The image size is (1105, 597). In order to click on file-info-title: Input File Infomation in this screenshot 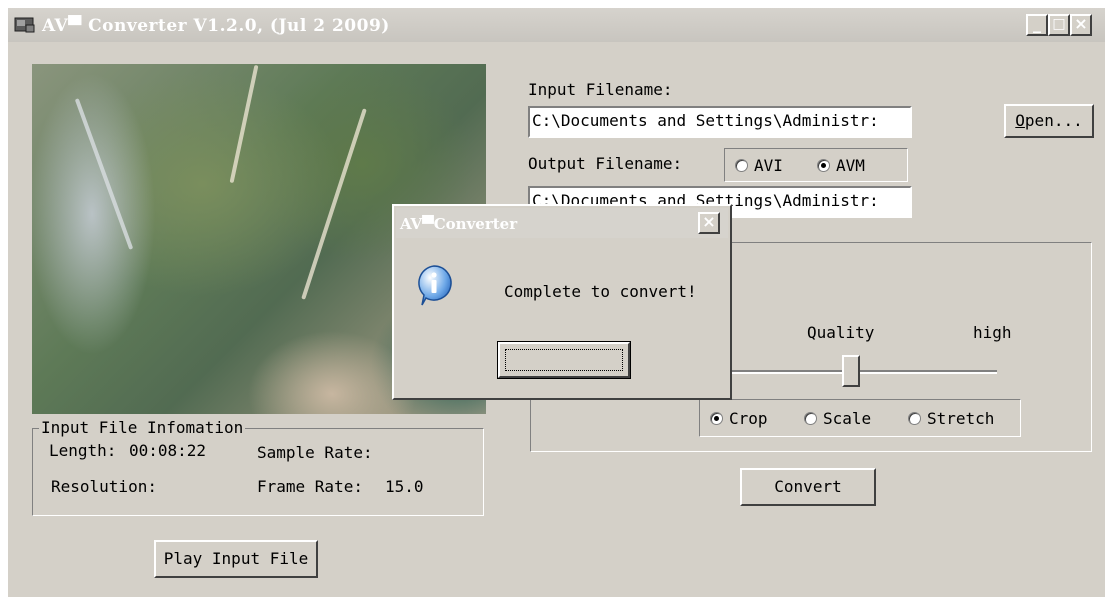, I will do `click(142, 427)`.